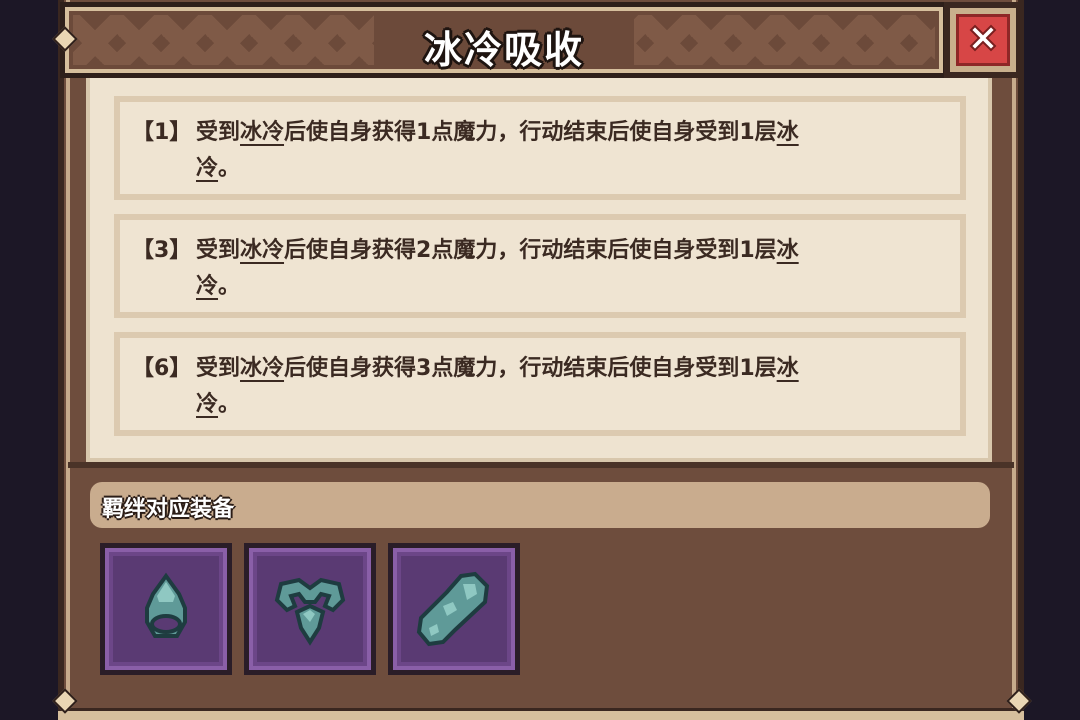  I want to click on effect-line: 受到冰冷后使自身获得1点魔力，行动结束后使自身受到1层冰, so click(497, 132).